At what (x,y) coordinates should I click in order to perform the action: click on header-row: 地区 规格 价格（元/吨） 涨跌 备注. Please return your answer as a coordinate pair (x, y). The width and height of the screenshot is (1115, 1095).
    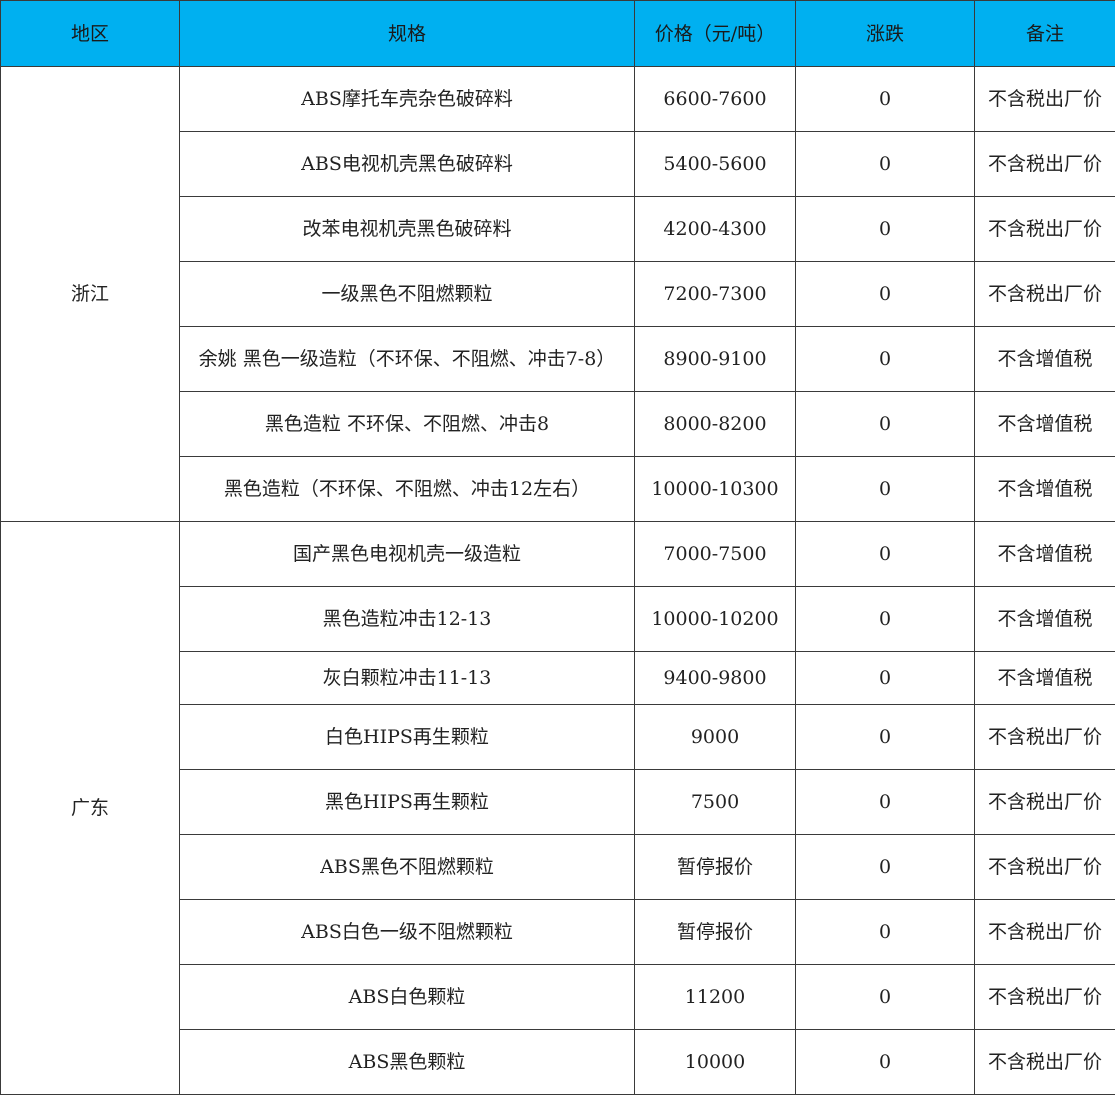
    Looking at the image, I should click on (558, 34).